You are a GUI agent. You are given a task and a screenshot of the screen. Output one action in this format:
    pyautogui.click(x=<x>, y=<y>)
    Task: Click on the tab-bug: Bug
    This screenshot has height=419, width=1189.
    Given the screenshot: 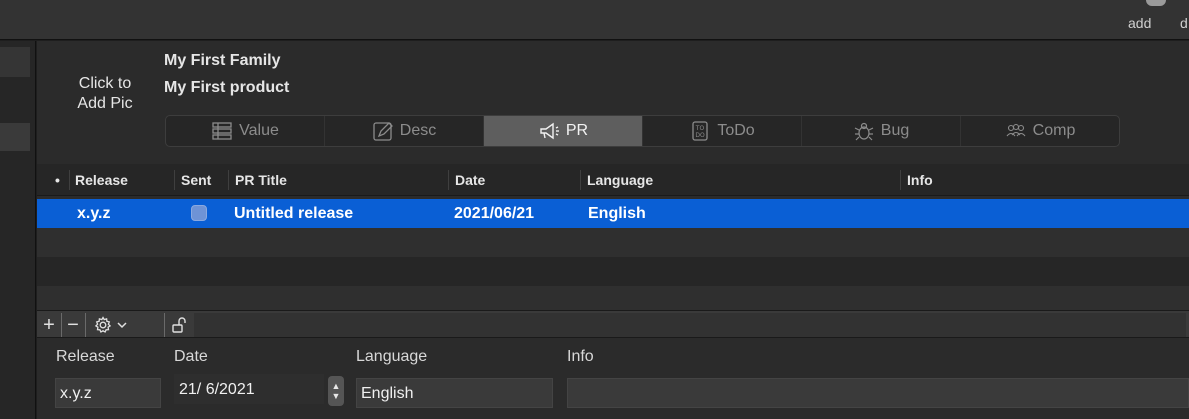 What is the action you would take?
    pyautogui.click(x=881, y=131)
    